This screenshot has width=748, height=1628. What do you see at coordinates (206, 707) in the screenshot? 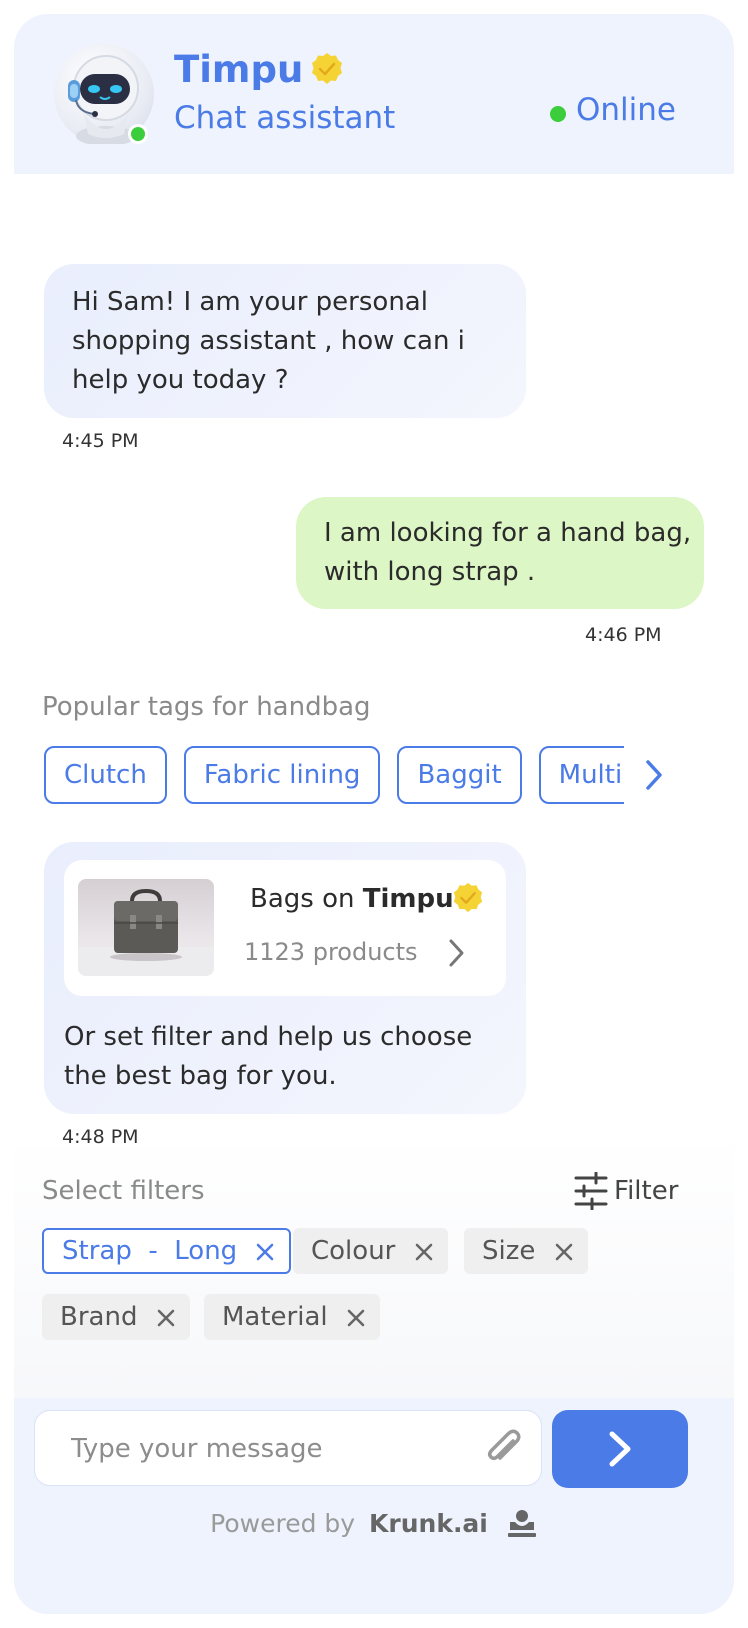
I see `popular-tags-label: Popular tags for handbag` at bounding box center [206, 707].